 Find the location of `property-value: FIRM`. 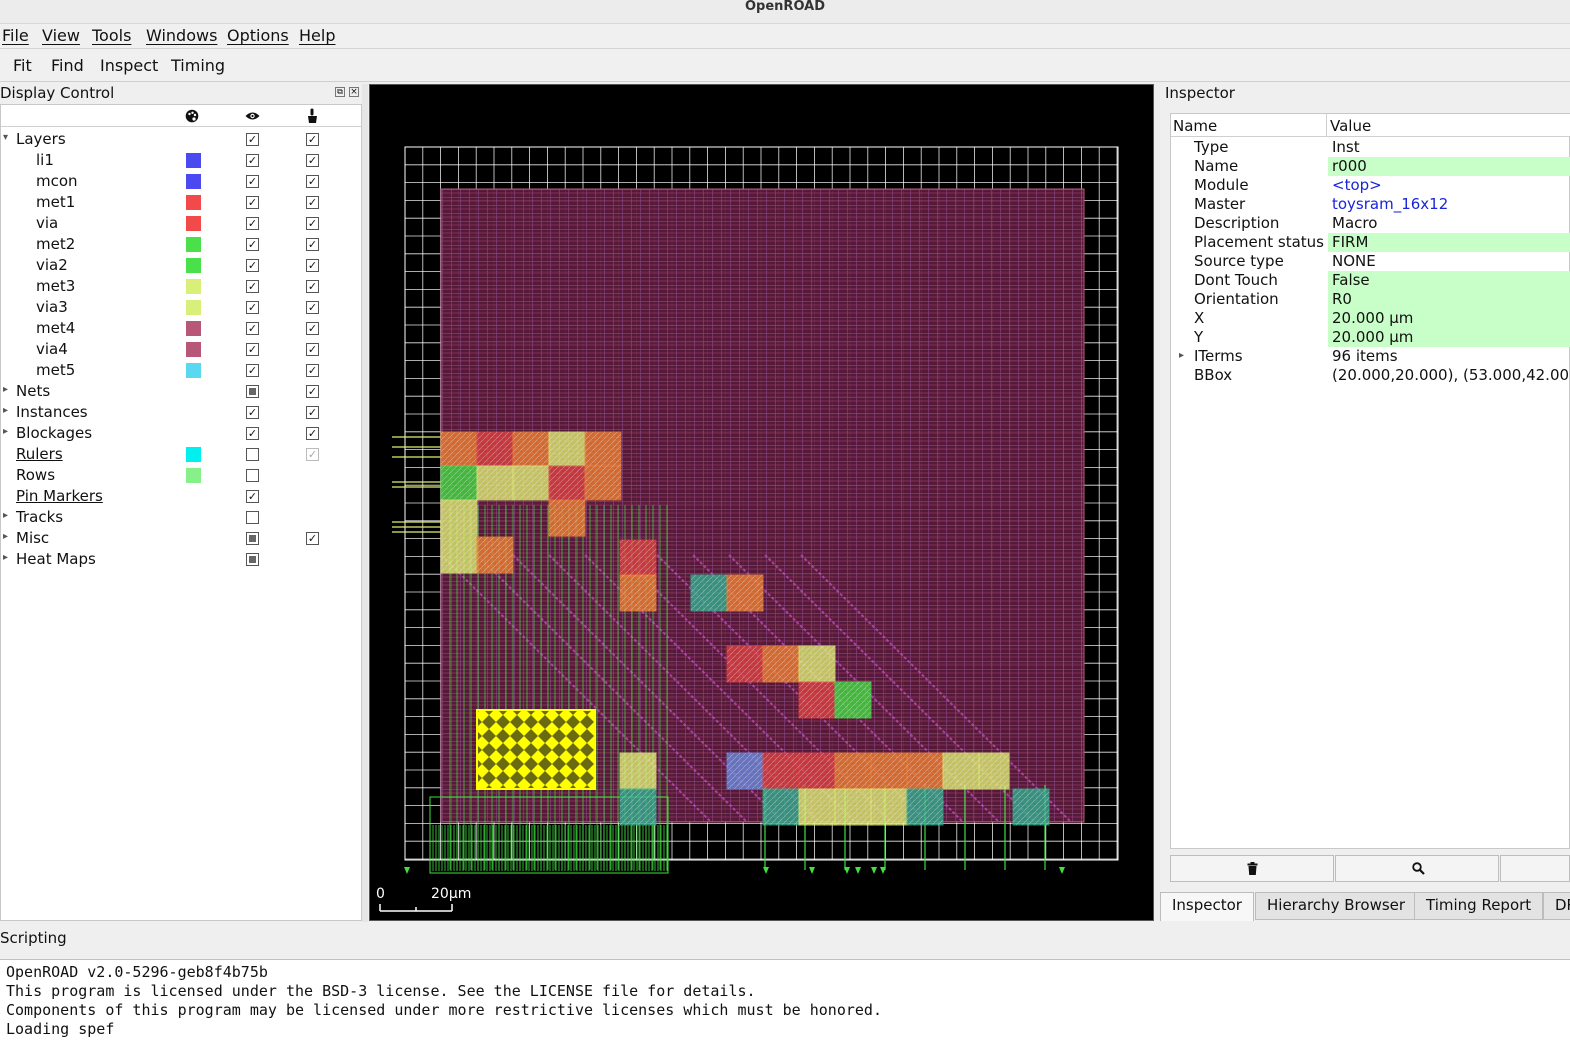

property-value: FIRM is located at coordinates (1449, 242).